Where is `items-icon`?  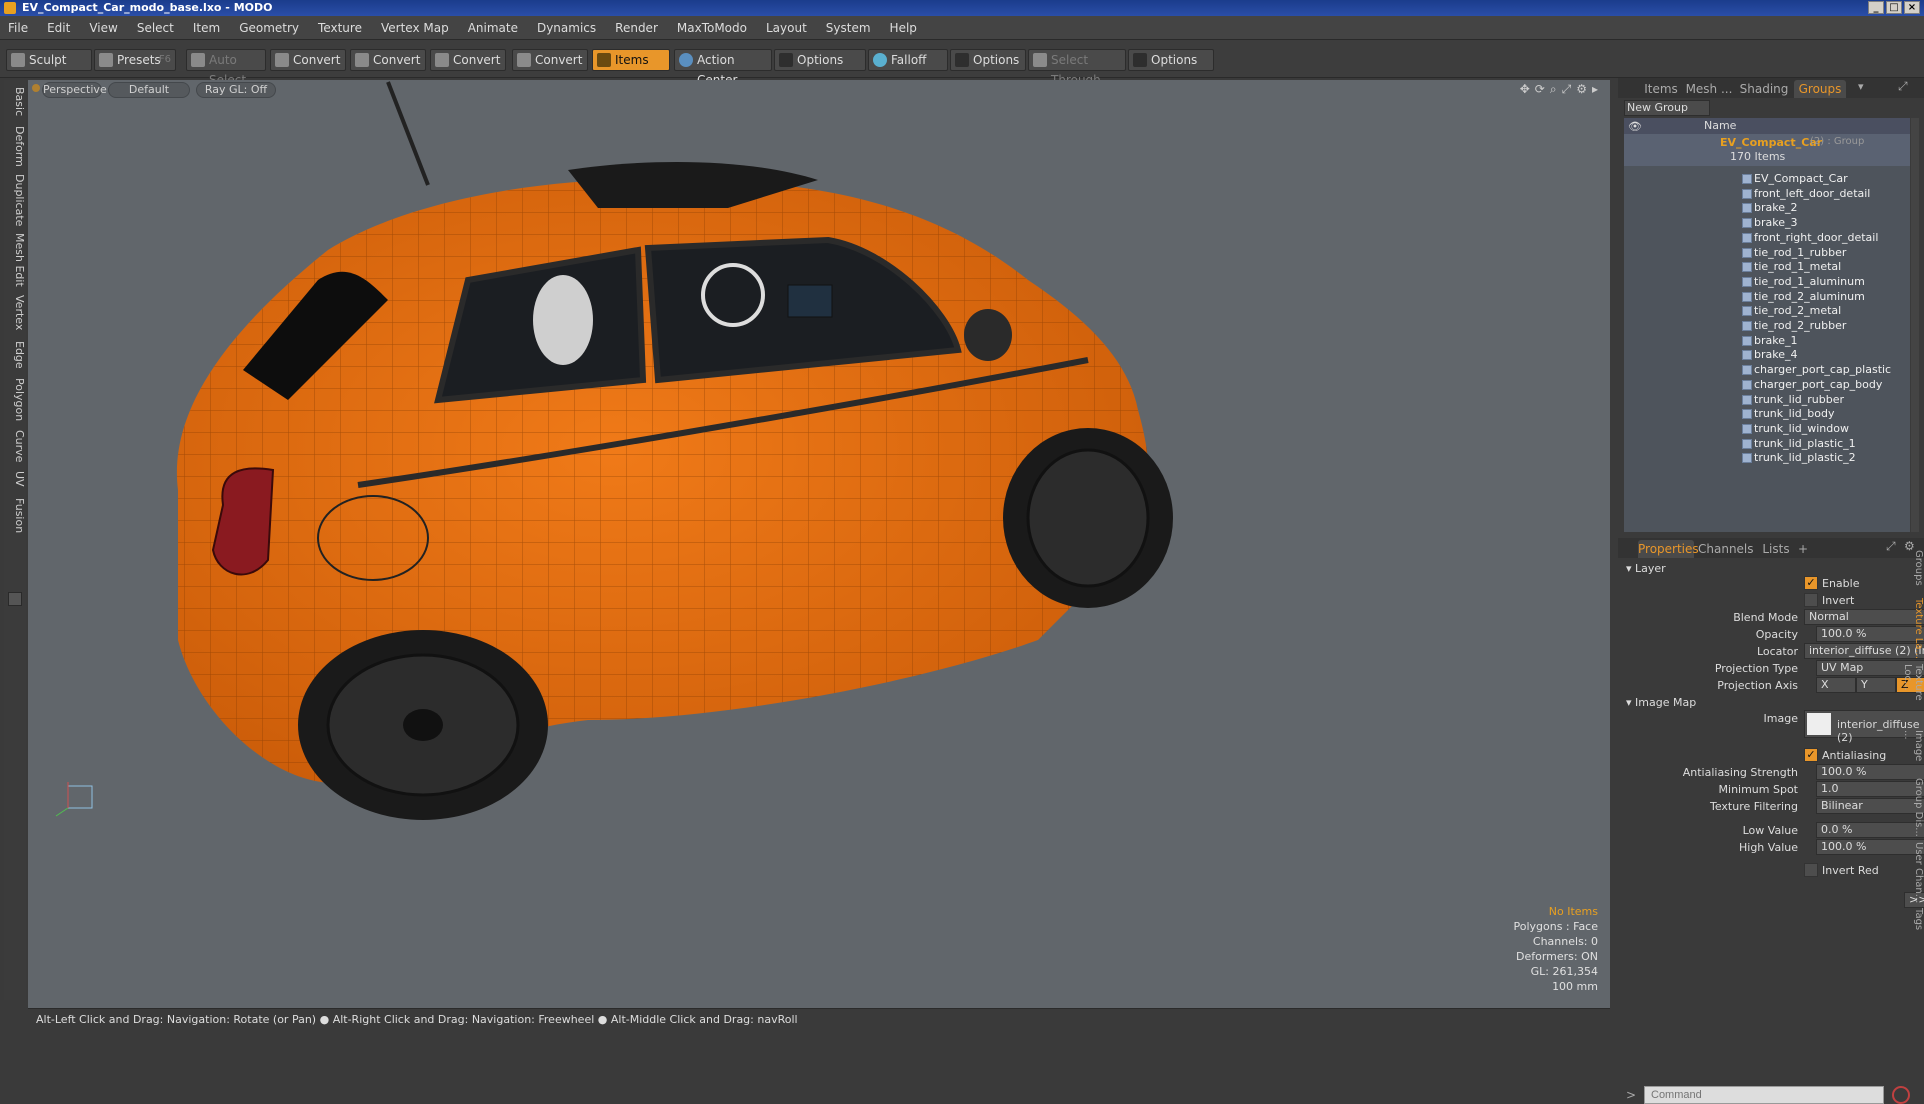
items-icon is located at coordinates (604, 60).